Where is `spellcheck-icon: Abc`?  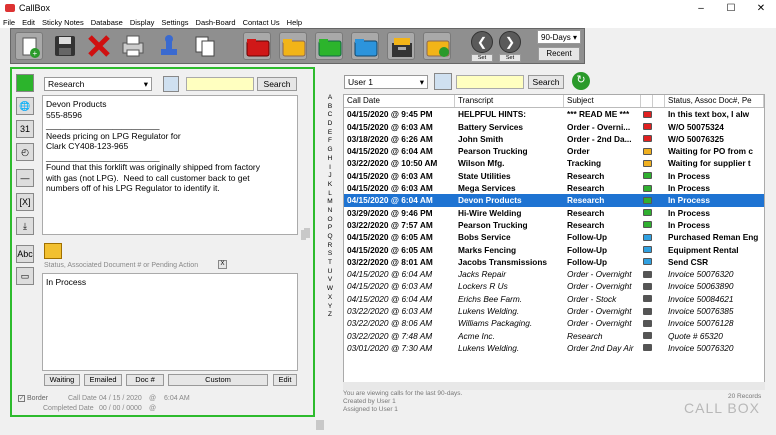 spellcheck-icon: Abc is located at coordinates (25, 254).